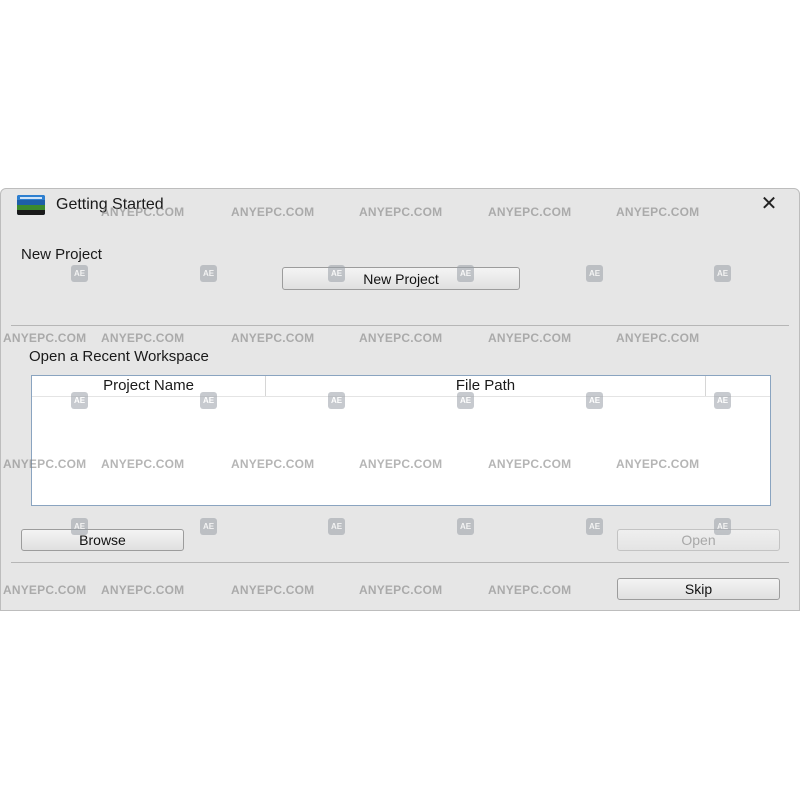  I want to click on recent-workspace-label: Open a Recent Workspace, so click(119, 356).